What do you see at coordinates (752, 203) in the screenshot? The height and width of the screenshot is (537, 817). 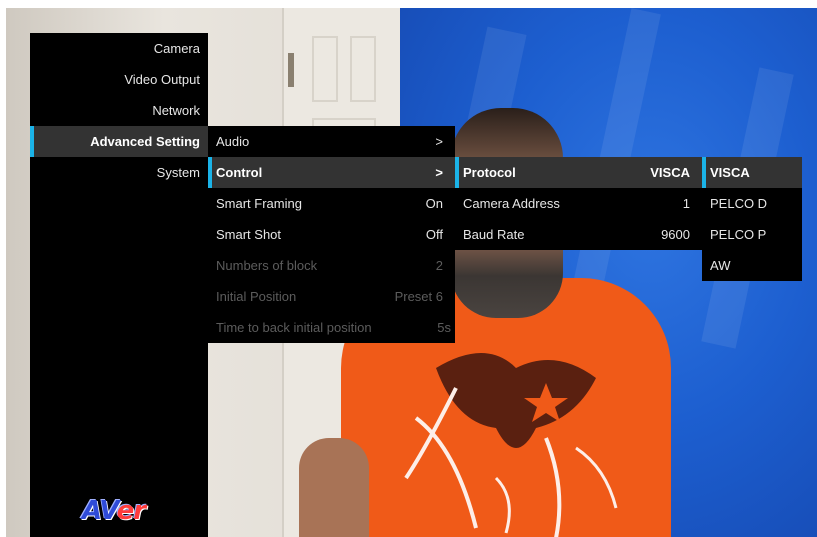 I see `protocol-option-pelco-d: PELCO D` at bounding box center [752, 203].